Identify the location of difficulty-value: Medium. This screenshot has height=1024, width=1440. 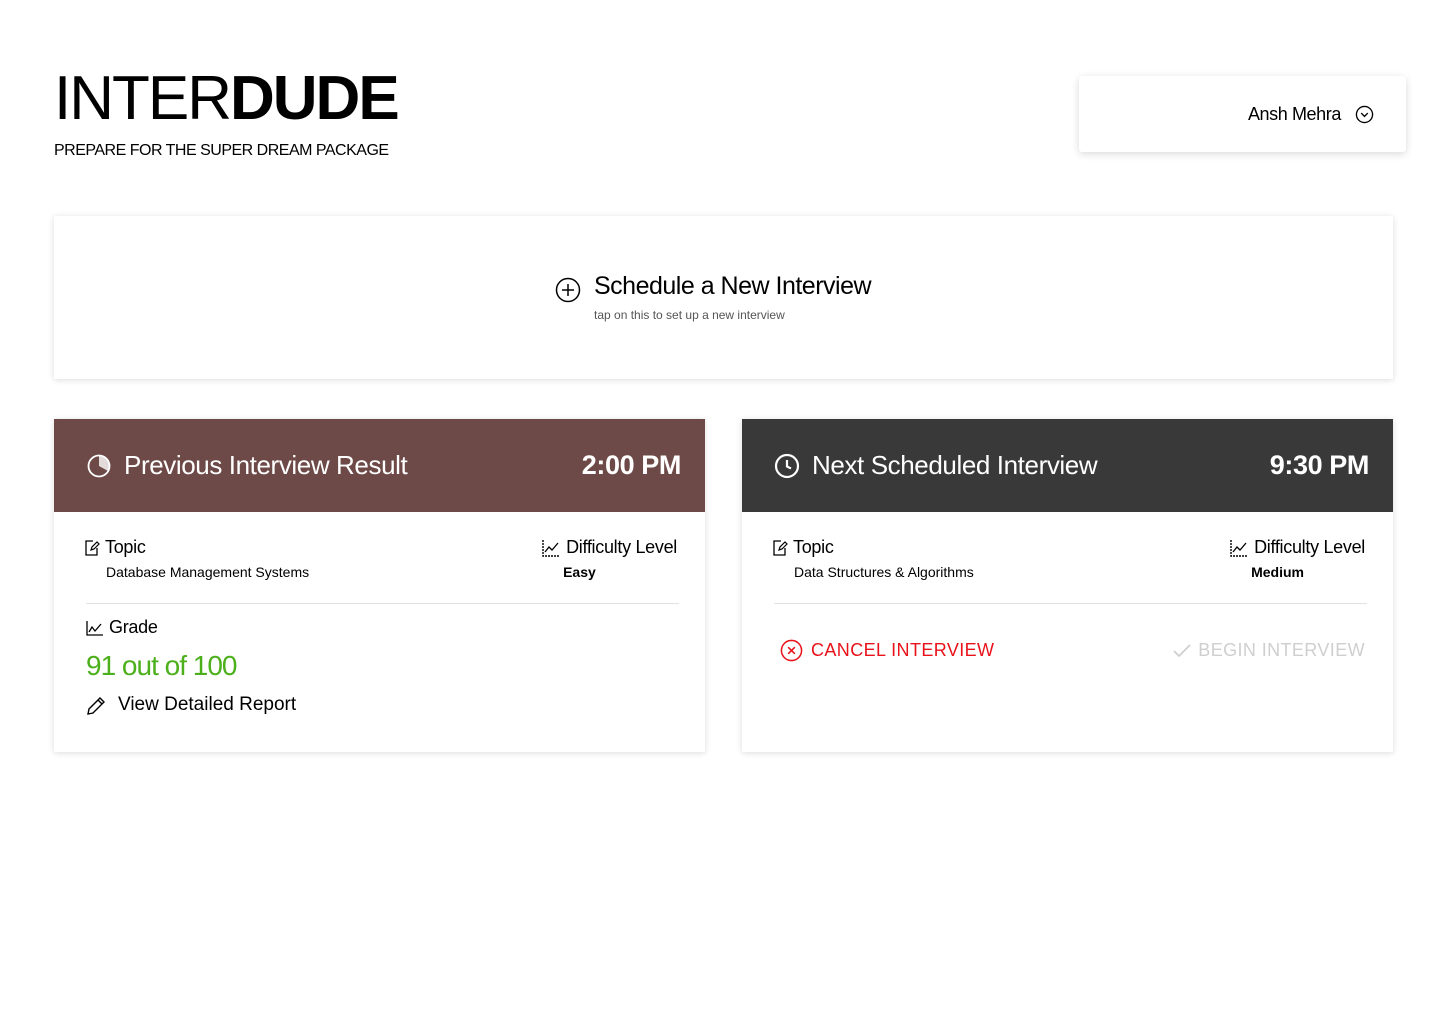
(1277, 572).